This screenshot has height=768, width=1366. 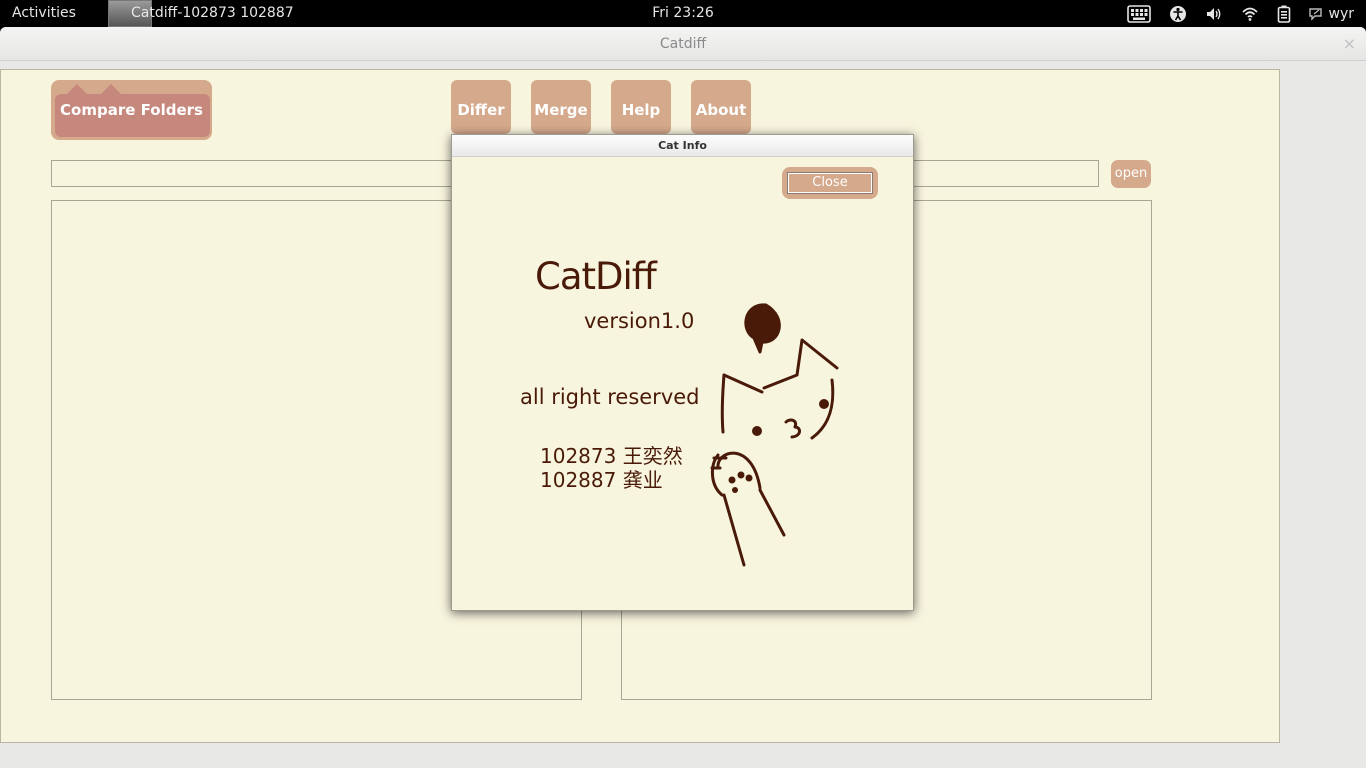 What do you see at coordinates (1214, 14) in the screenshot?
I see `volume-icon` at bounding box center [1214, 14].